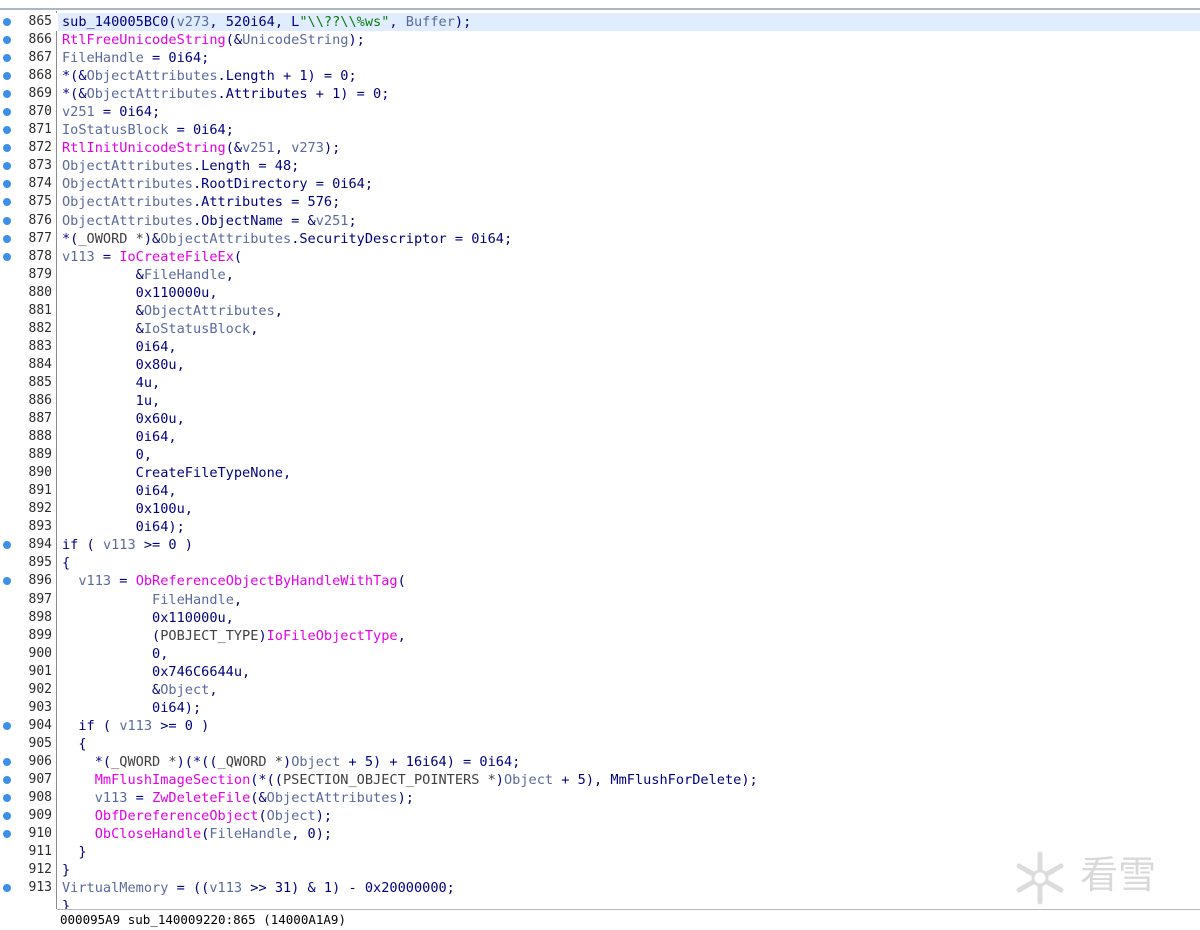  What do you see at coordinates (119, 347) in the screenshot?
I see `code-token: 0i64,` at bounding box center [119, 347].